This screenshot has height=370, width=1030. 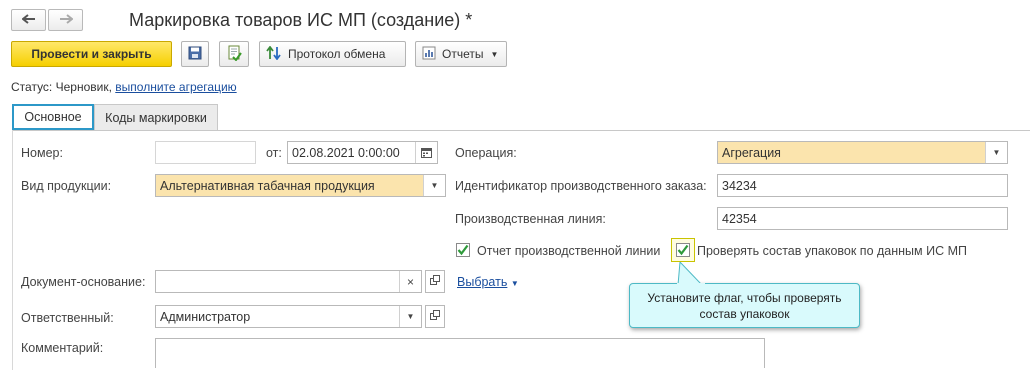 What do you see at coordinates (66, 186) in the screenshot?
I see `product-type-label: Вид продукции:` at bounding box center [66, 186].